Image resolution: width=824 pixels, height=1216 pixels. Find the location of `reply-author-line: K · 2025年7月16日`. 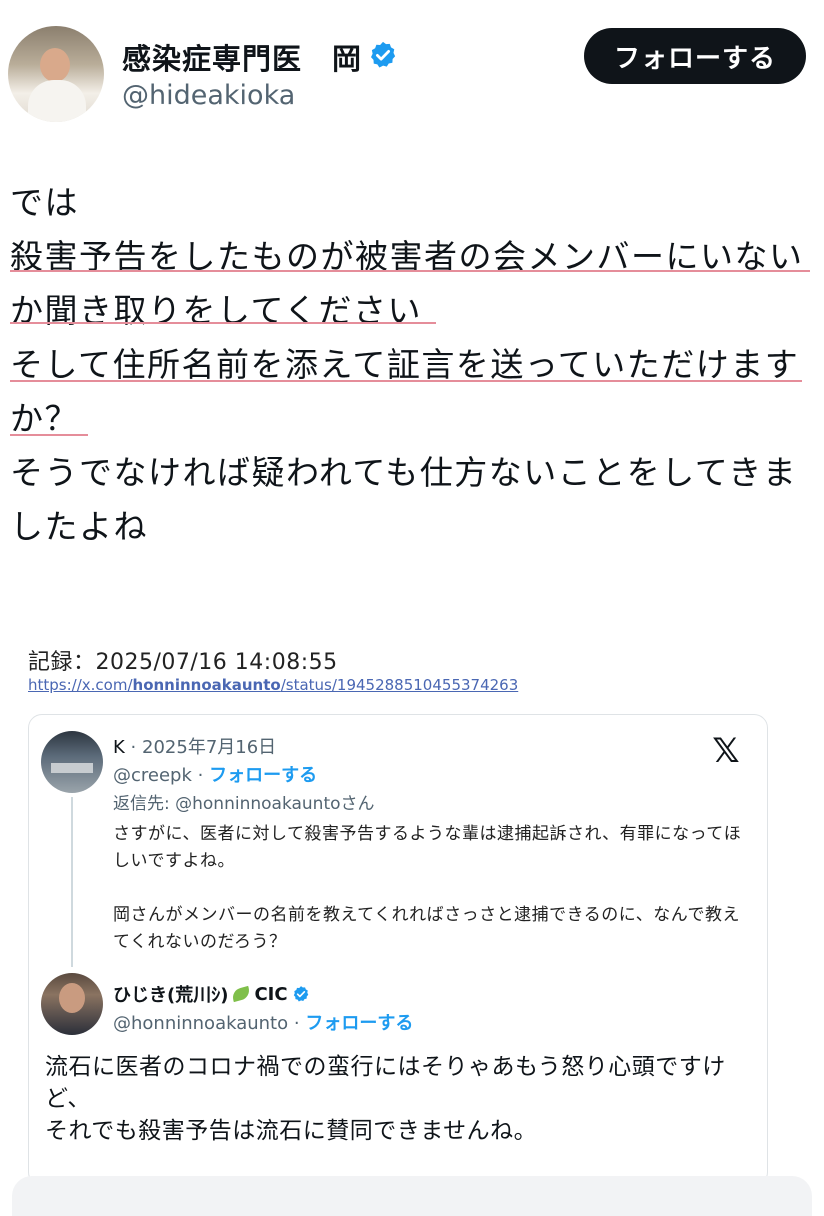

reply-author-line: K · 2025年7月16日 is located at coordinates (194, 746).